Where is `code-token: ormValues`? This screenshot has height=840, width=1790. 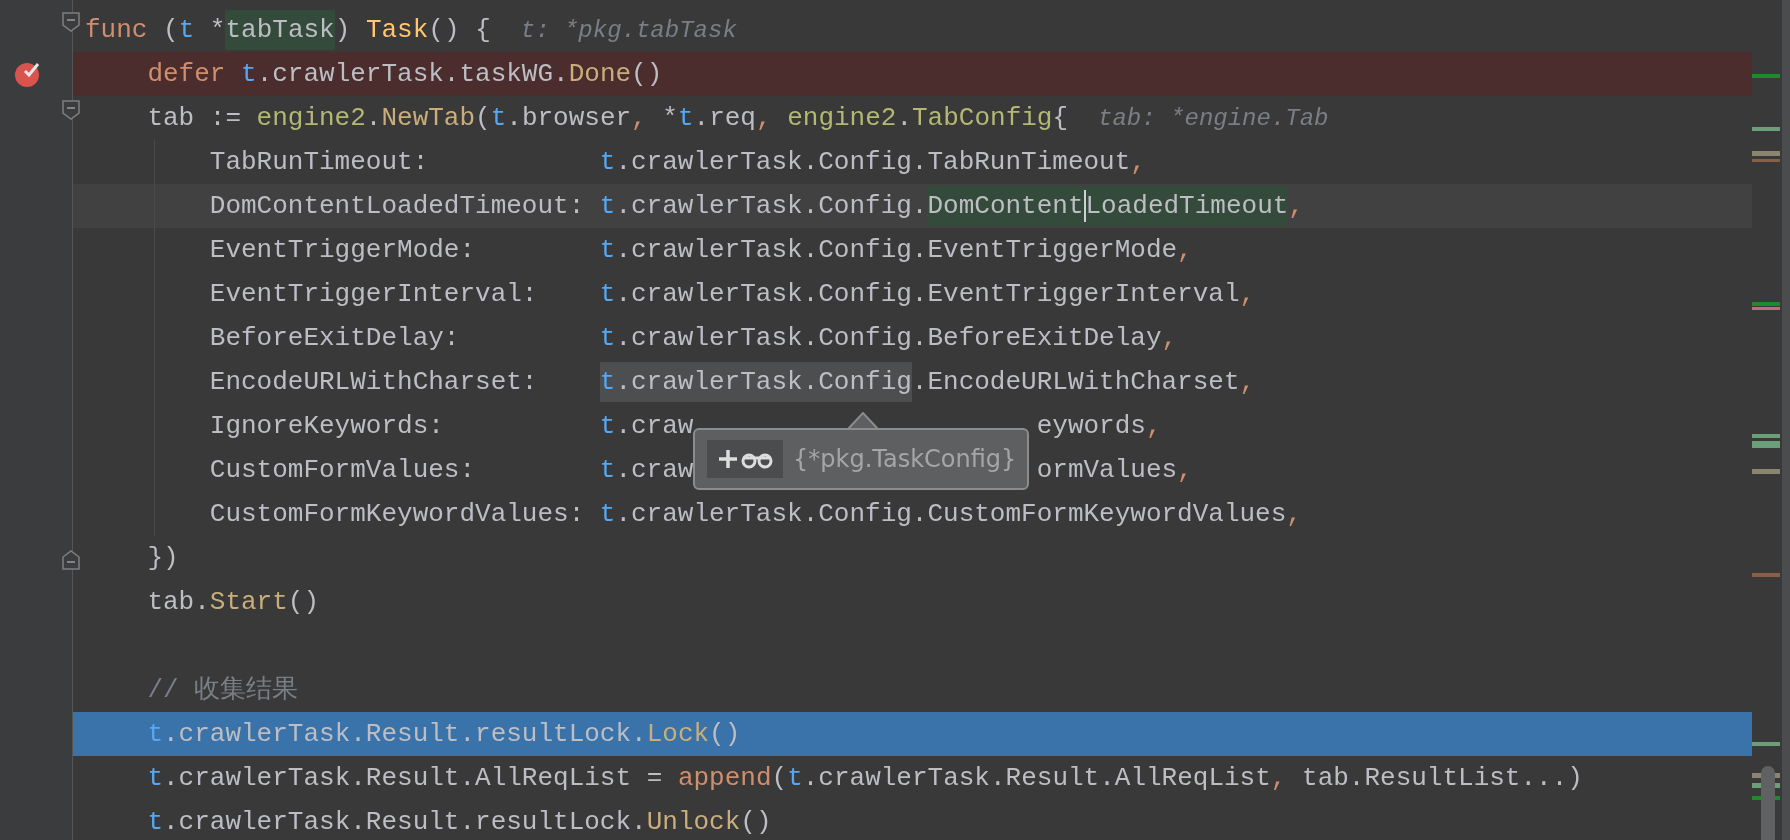
code-token: ormValues is located at coordinates (1107, 470).